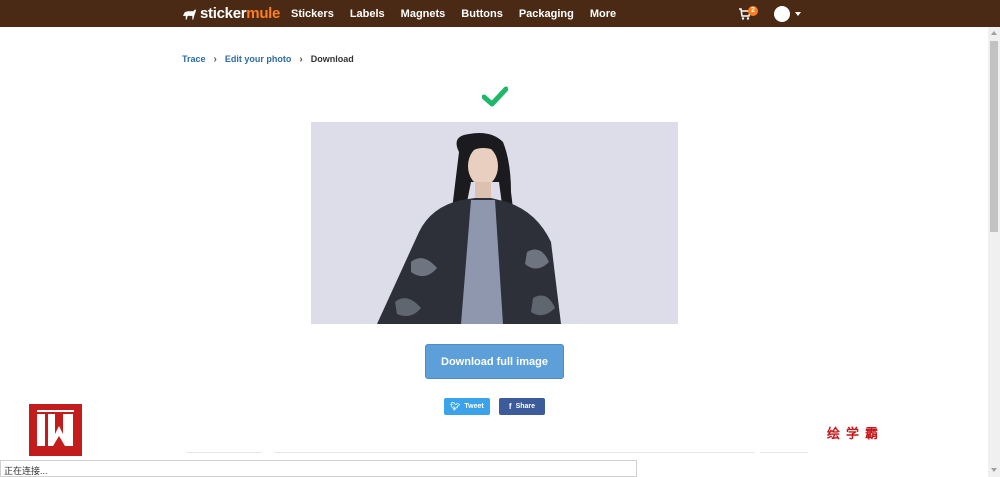 The width and height of the screenshot is (1000, 477). Describe the element at coordinates (525, 406) in the screenshot. I see `share-label: Share` at that location.